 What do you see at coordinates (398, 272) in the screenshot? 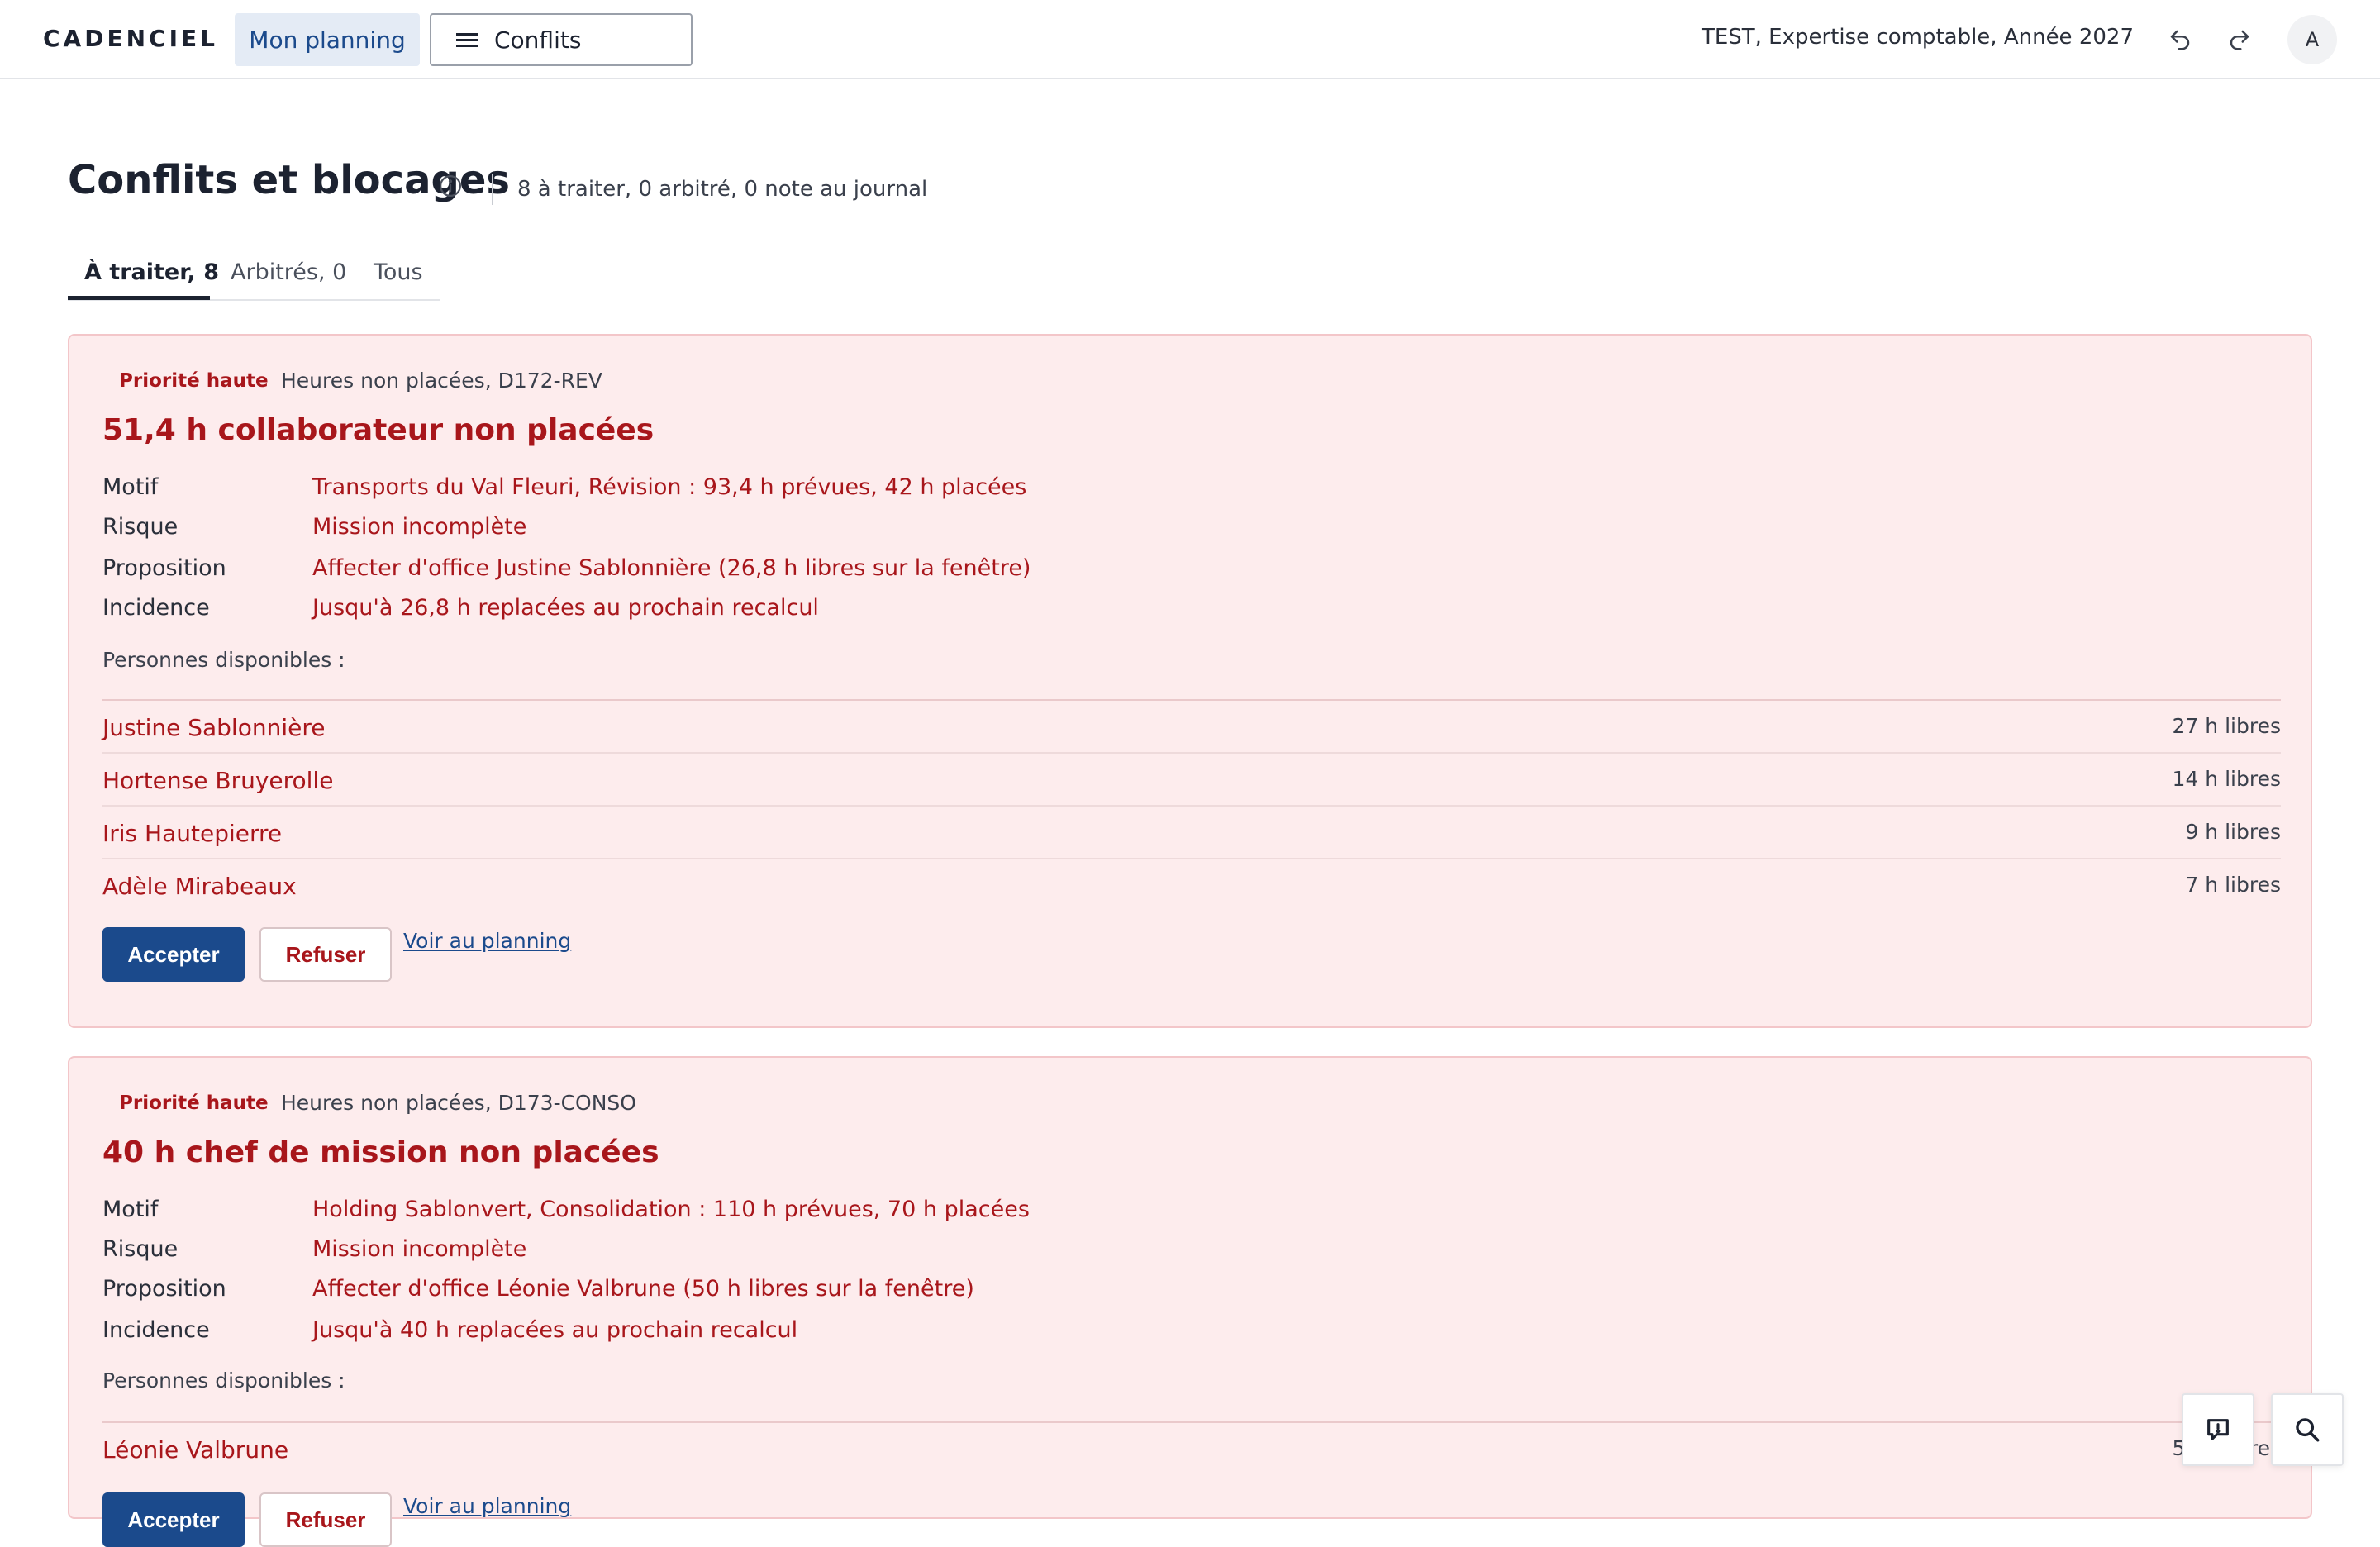
I see `tab-tous: Tous` at bounding box center [398, 272].